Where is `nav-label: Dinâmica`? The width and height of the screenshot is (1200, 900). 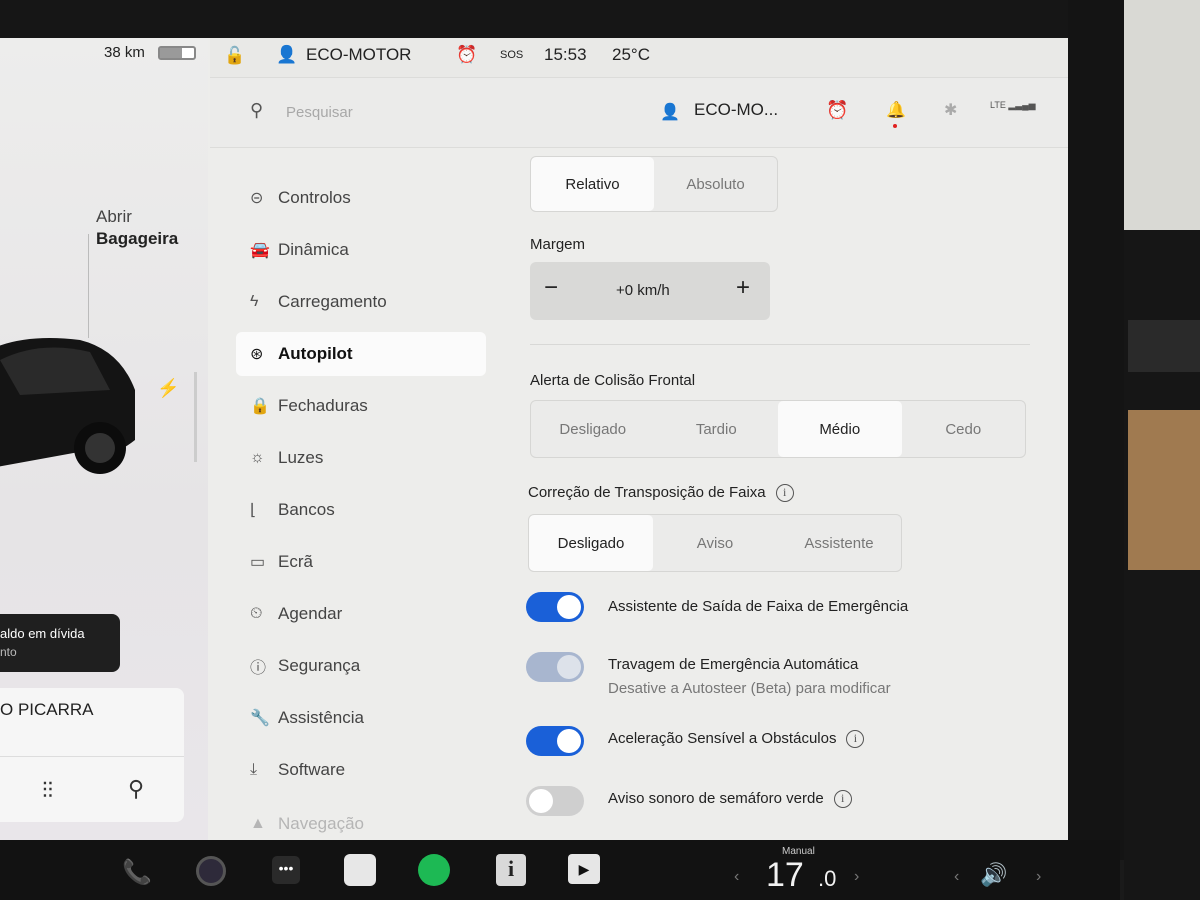
nav-label: Dinâmica is located at coordinates (313, 249).